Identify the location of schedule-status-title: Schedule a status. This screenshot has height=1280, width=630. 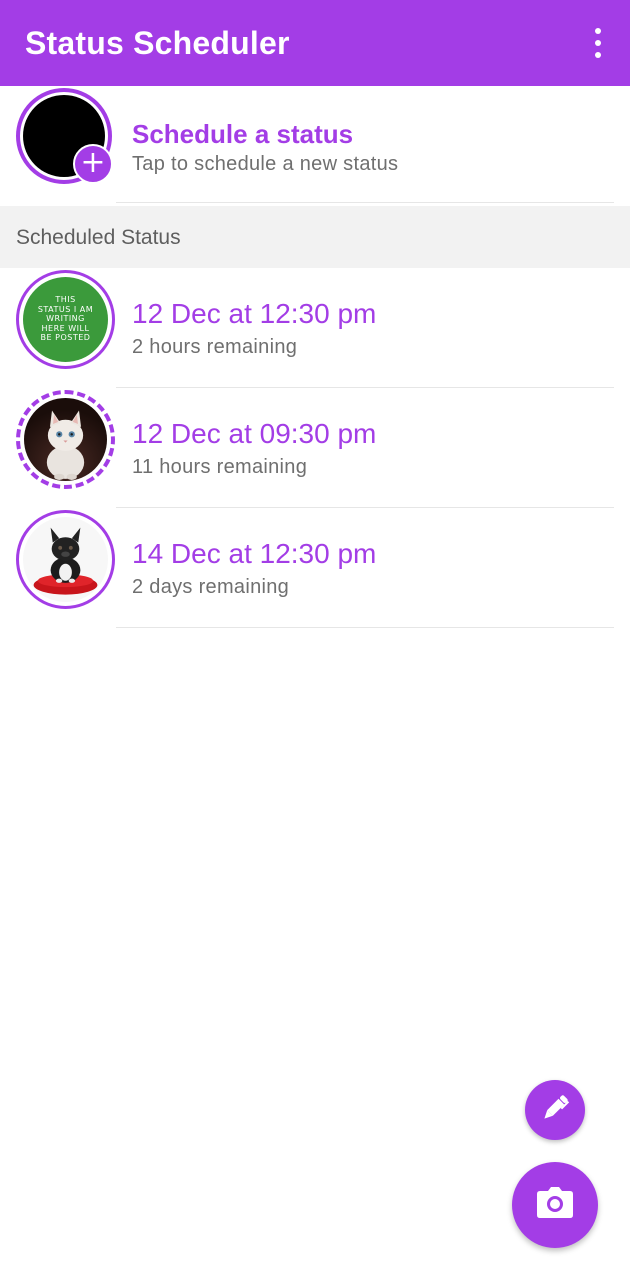
(243, 134).